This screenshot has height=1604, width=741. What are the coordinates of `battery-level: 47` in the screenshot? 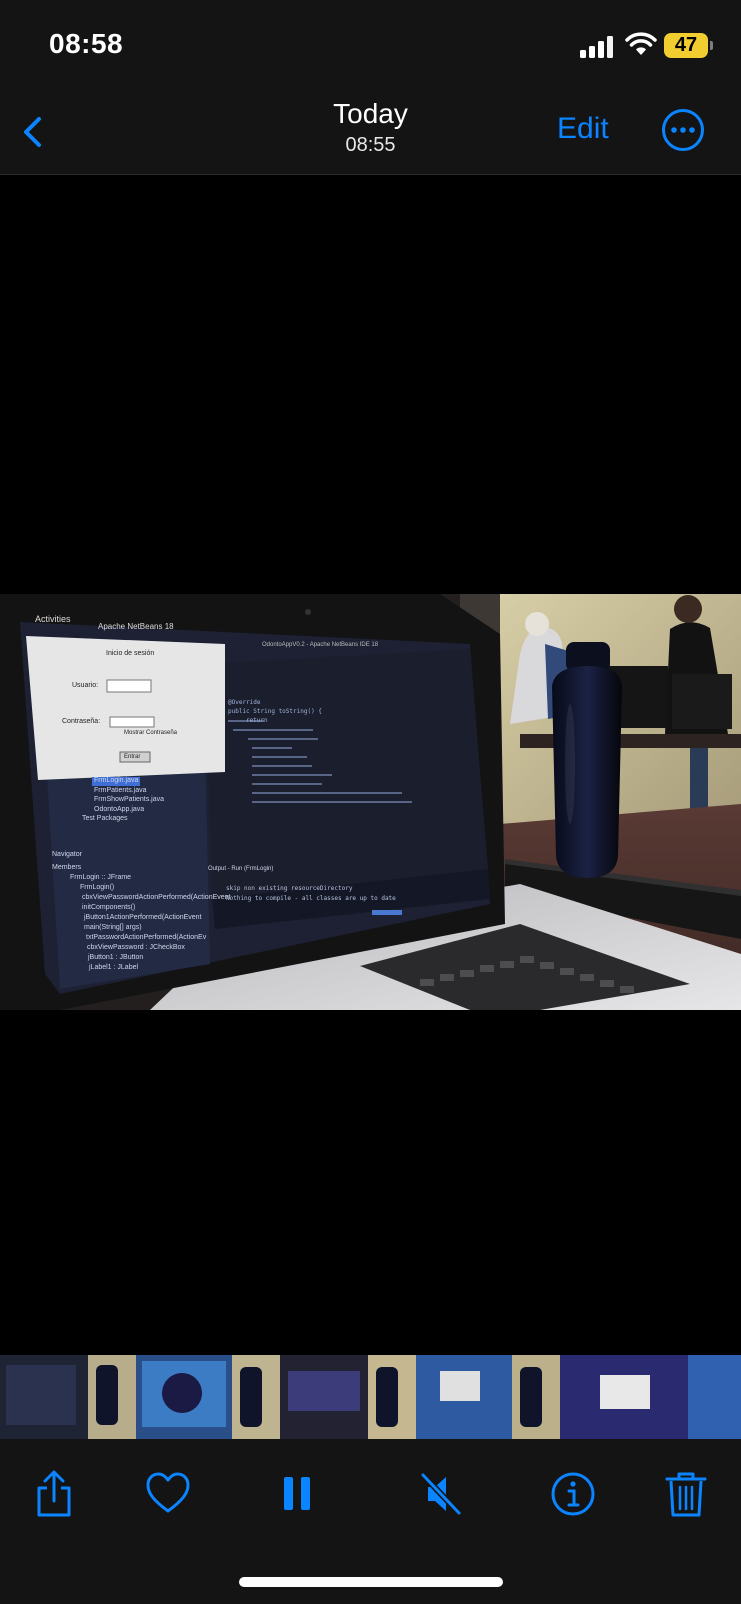 It's located at (686, 45).